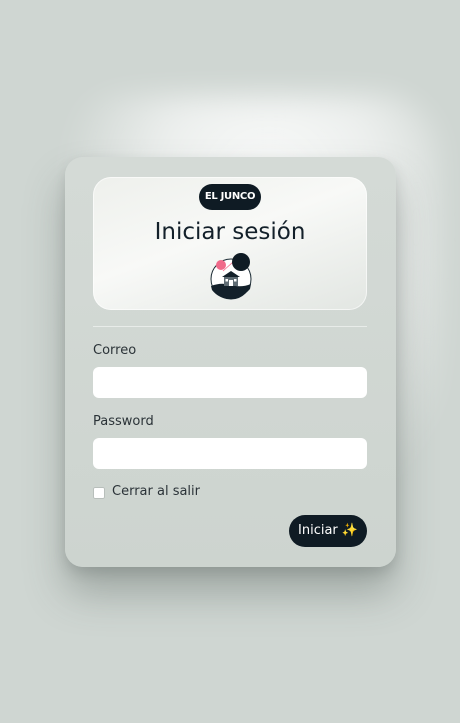 This screenshot has height=723, width=460. What do you see at coordinates (230, 197) in the screenshot?
I see `brand-badge: EL JUNCO` at bounding box center [230, 197].